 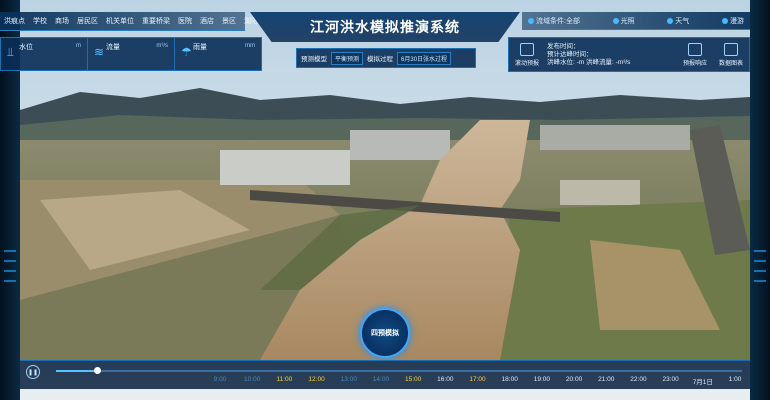 What do you see at coordinates (314, 59) in the screenshot?
I see `model-label: 预测模型` at bounding box center [314, 59].